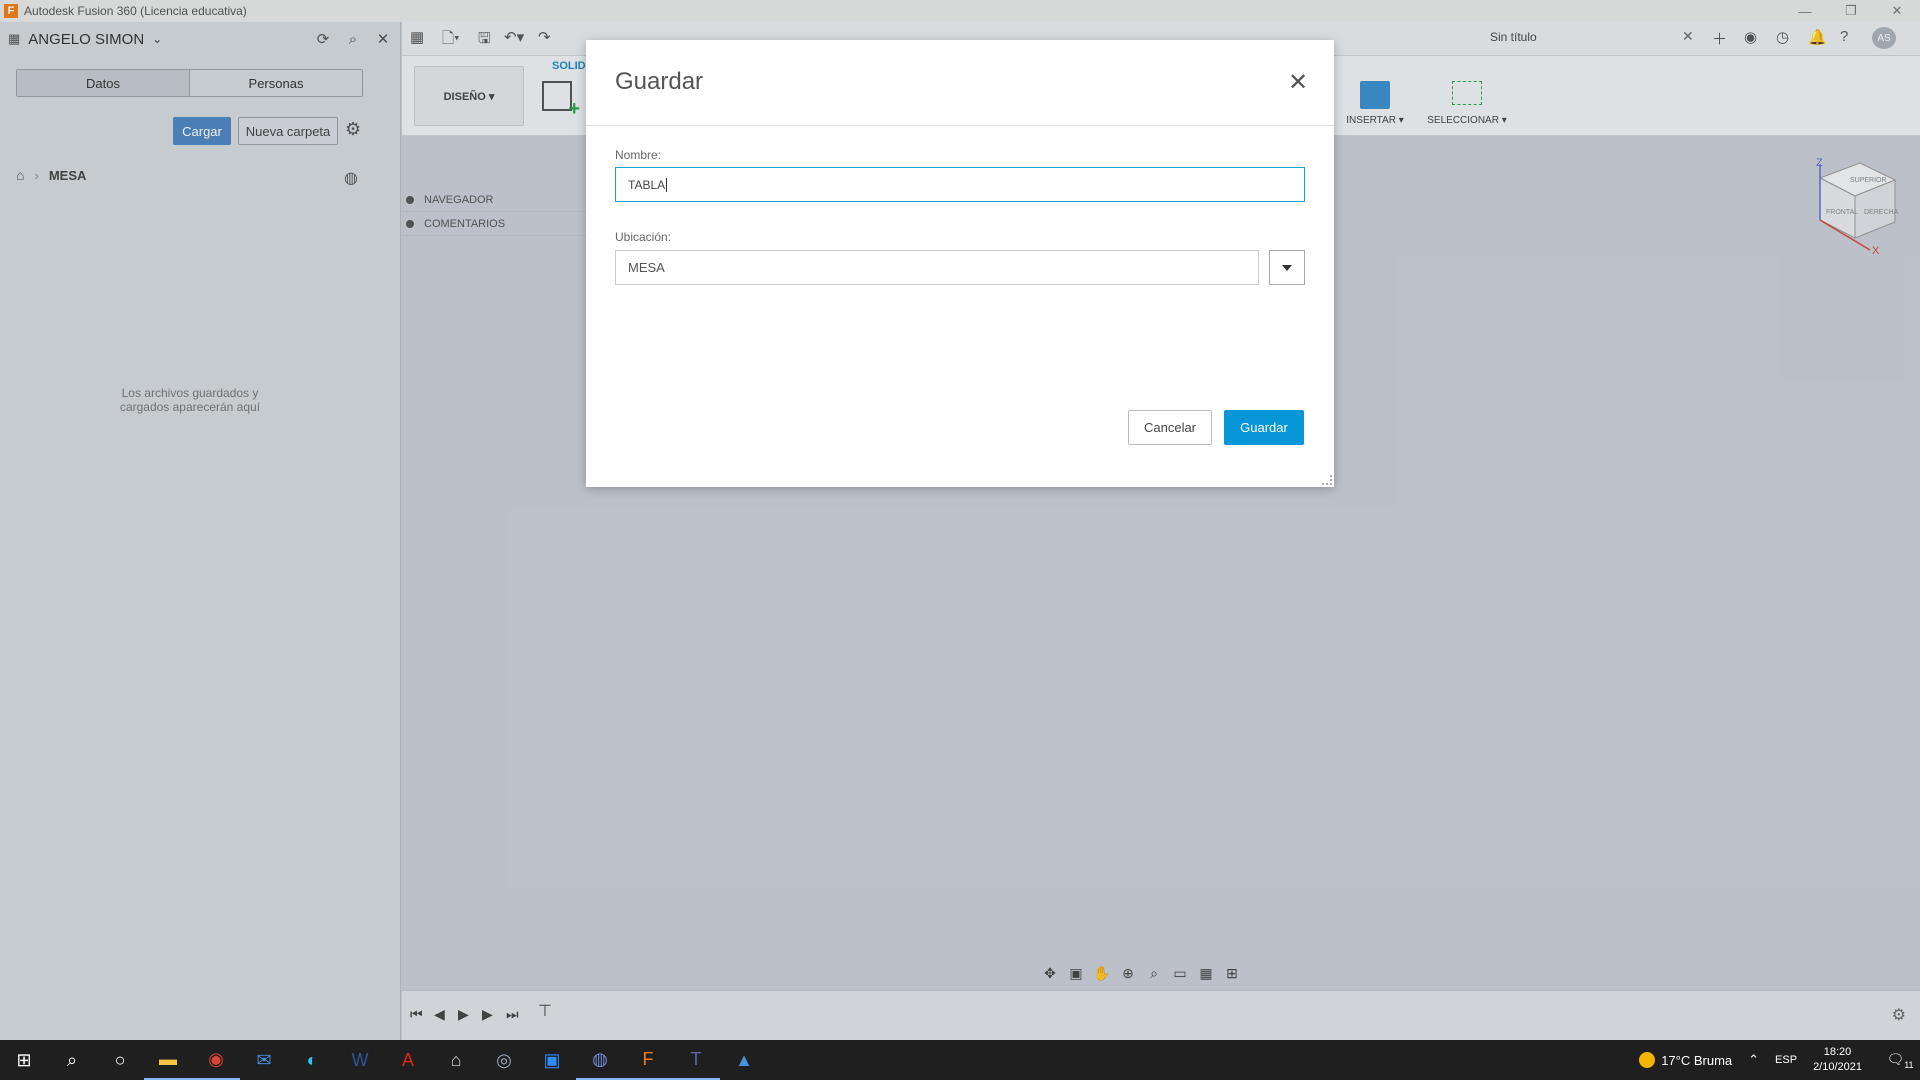  What do you see at coordinates (1287, 267) in the screenshot?
I see `location-dropdown-button` at bounding box center [1287, 267].